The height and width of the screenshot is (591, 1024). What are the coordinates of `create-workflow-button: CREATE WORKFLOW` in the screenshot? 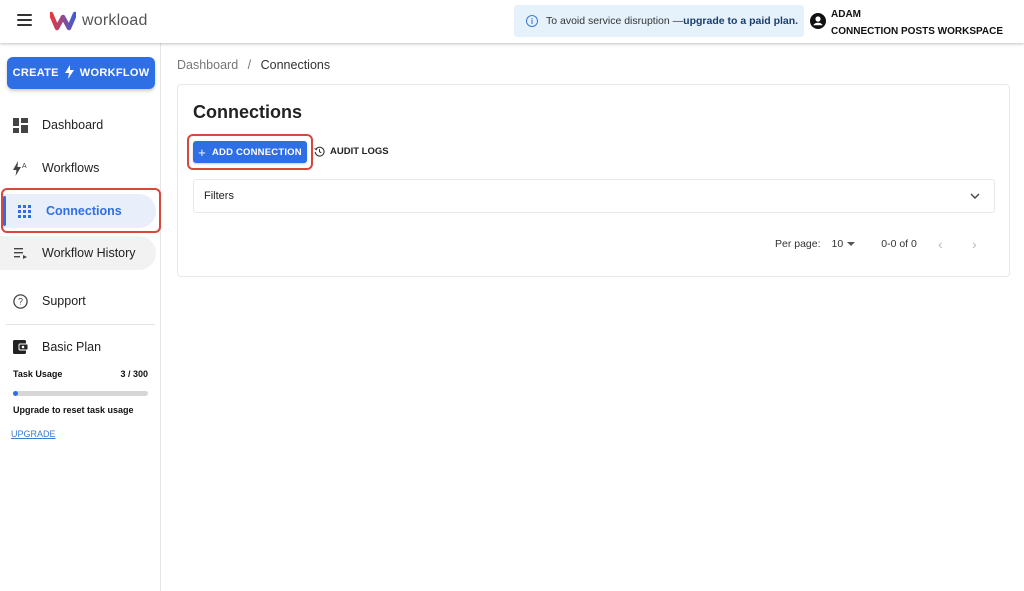 It's located at (81, 73).